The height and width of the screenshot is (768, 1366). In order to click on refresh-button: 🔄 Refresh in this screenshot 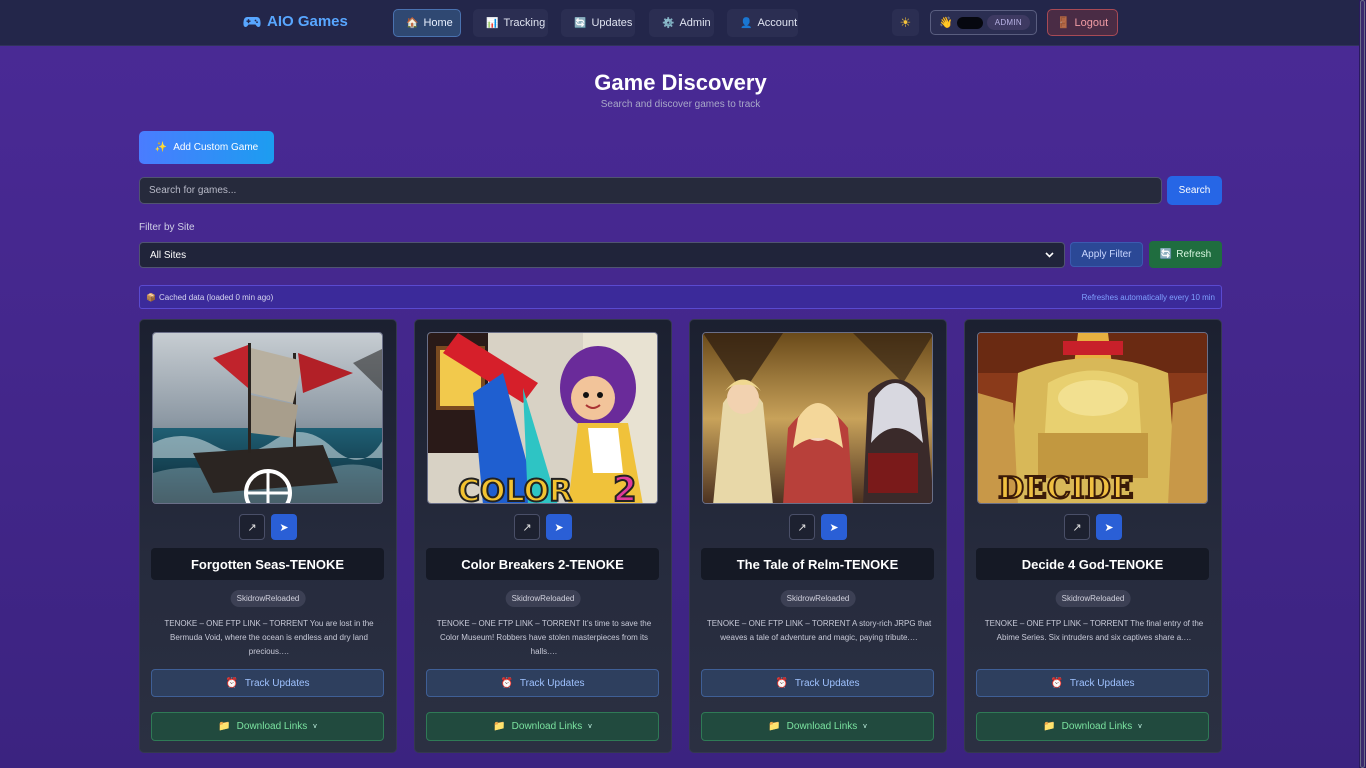, I will do `click(1185, 254)`.